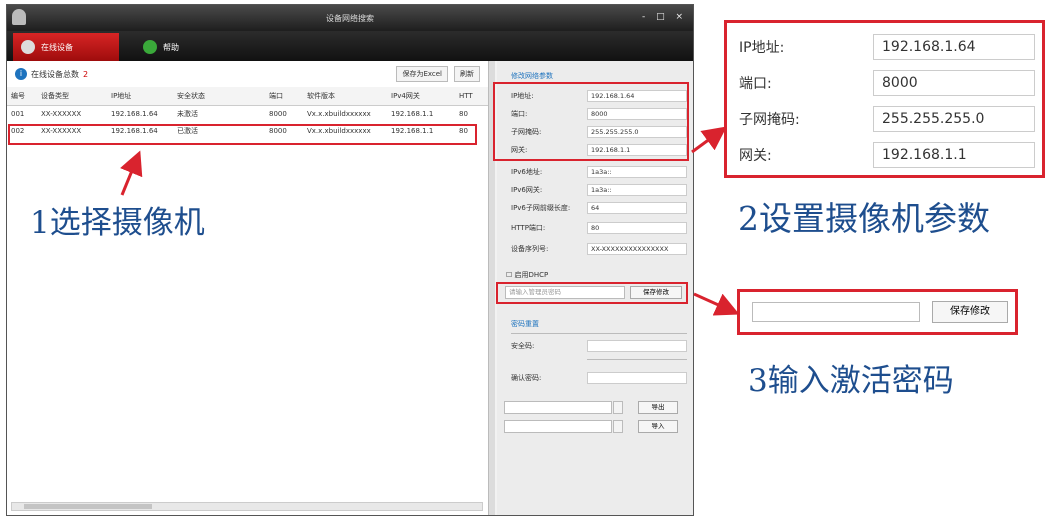 The width and height of the screenshot is (1051, 518). What do you see at coordinates (467, 74) in the screenshot?
I see `refresh-button: 刷新` at bounding box center [467, 74].